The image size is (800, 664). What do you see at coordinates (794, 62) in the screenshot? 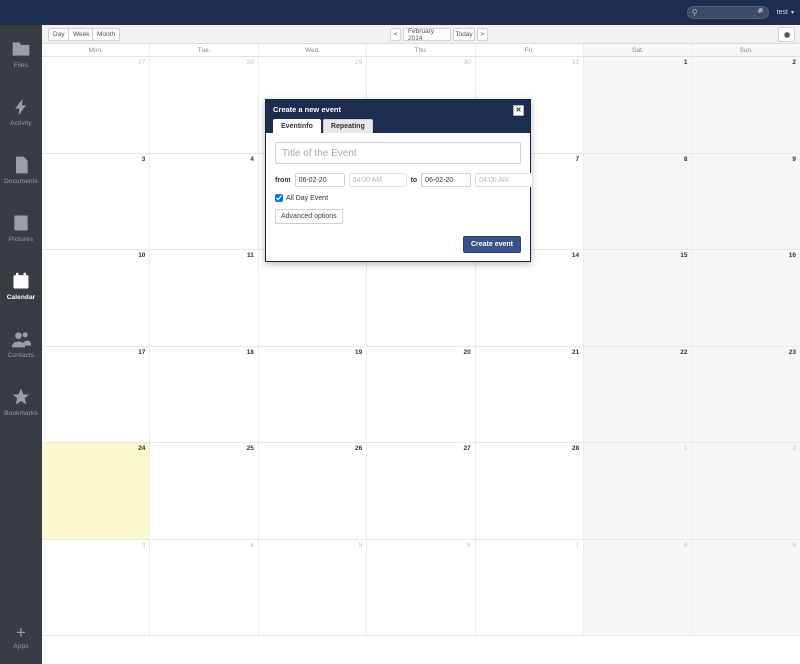
I see `calendar-day-number: 2` at bounding box center [794, 62].